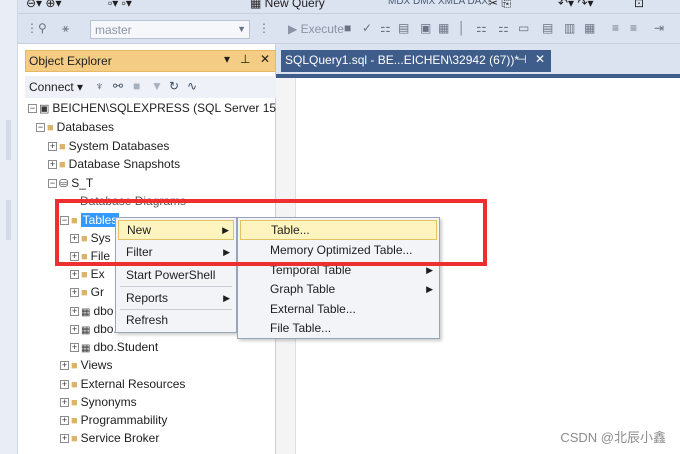 The image size is (680, 454). I want to click on results-to-file-icon: ▥, so click(569, 28).